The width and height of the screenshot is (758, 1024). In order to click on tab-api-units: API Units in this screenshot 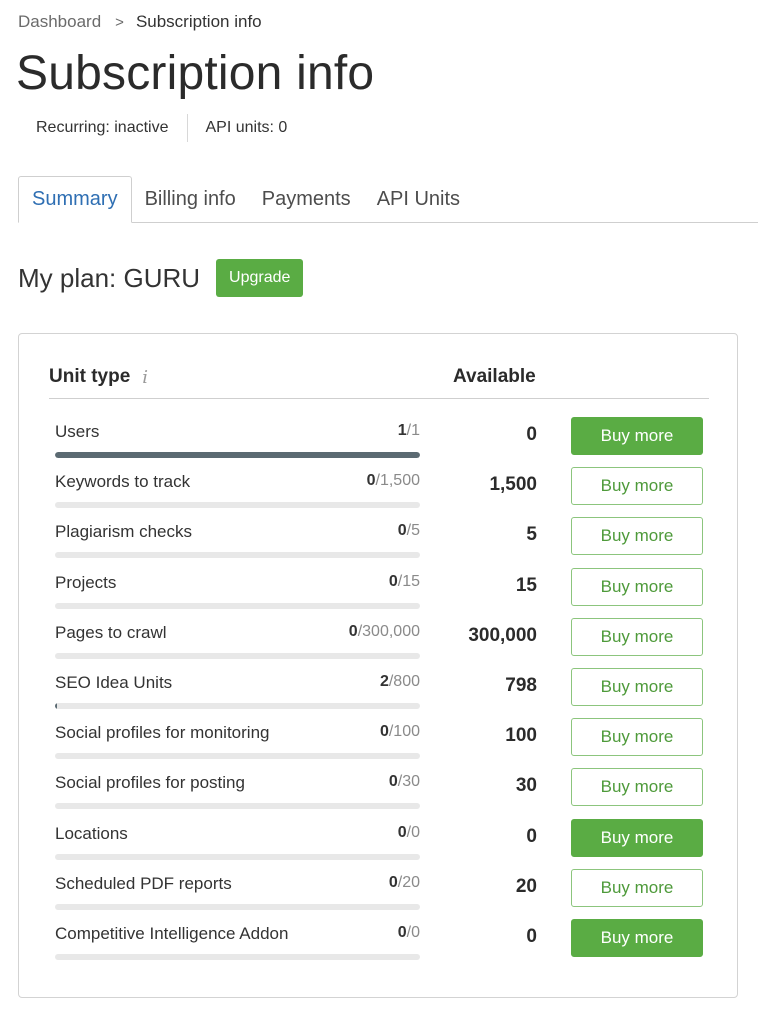, I will do `click(418, 199)`.